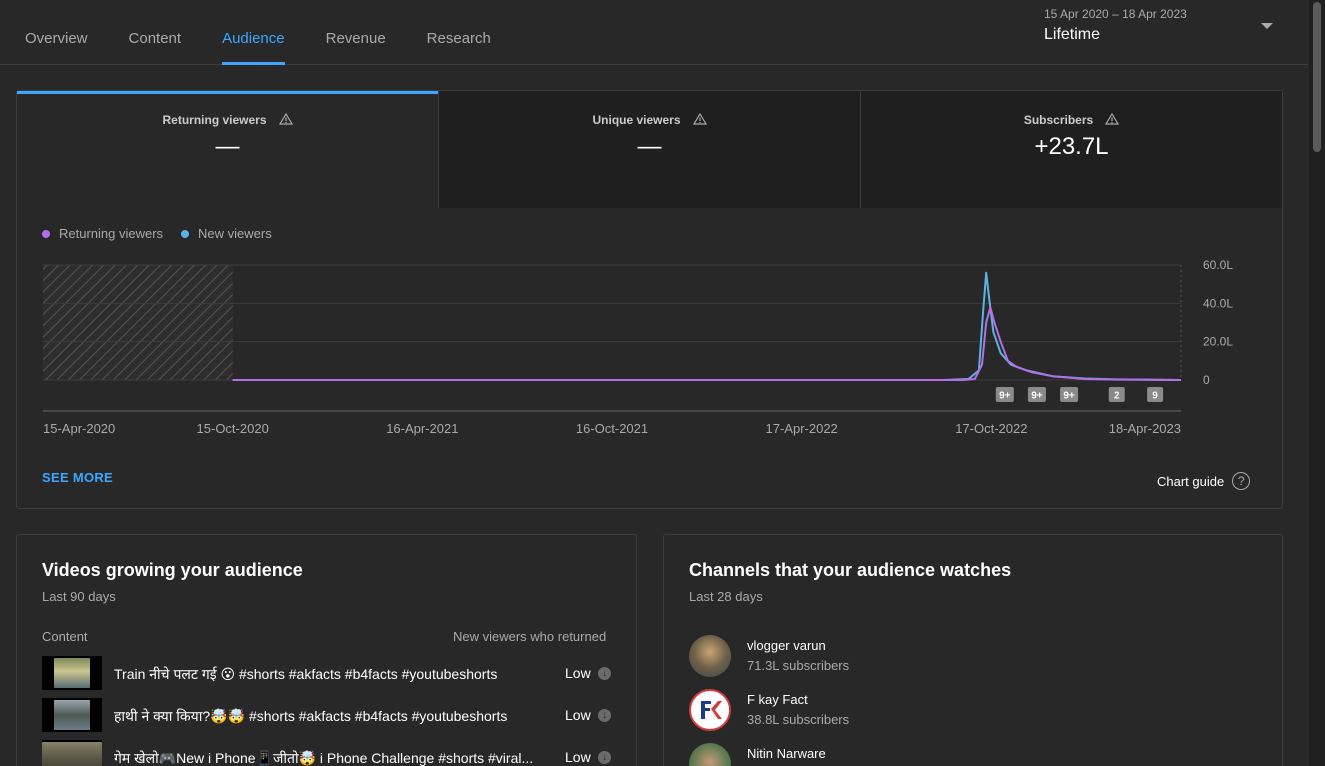 This screenshot has width=1325, height=766. What do you see at coordinates (786, 753) in the screenshot?
I see `channel-name: Nitin Narware` at bounding box center [786, 753].